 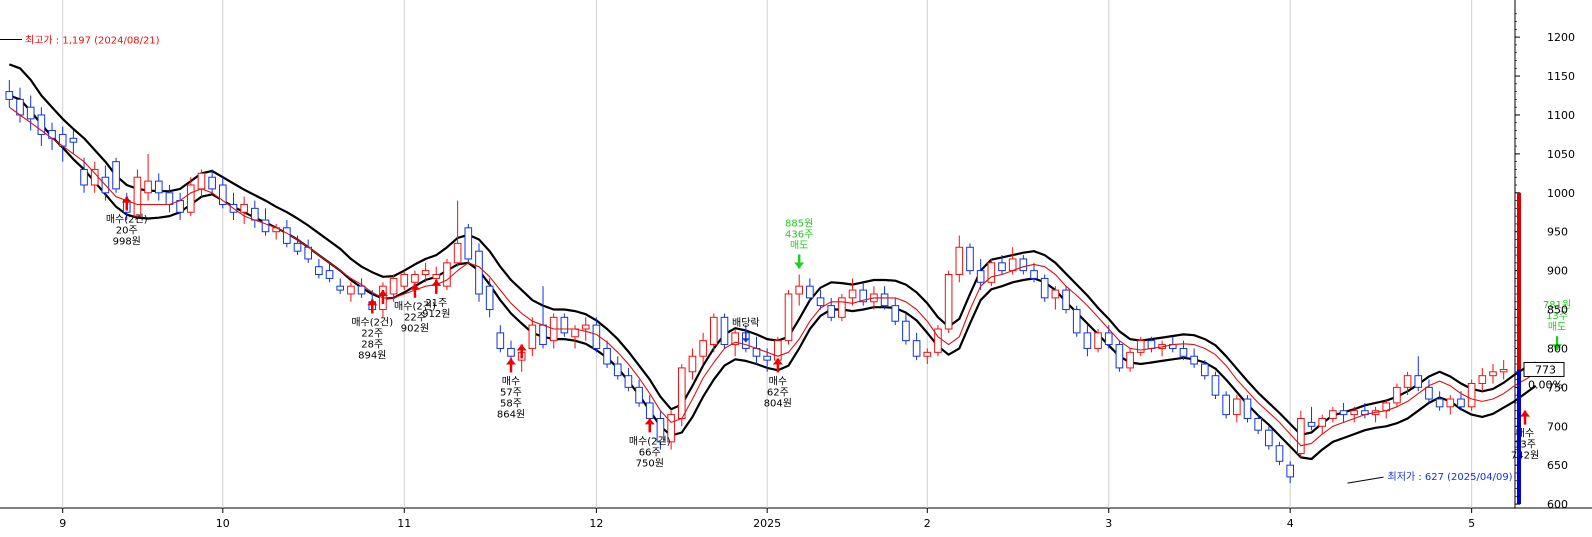 I want to click on y-tick-label: 950, so click(x=1557, y=232).